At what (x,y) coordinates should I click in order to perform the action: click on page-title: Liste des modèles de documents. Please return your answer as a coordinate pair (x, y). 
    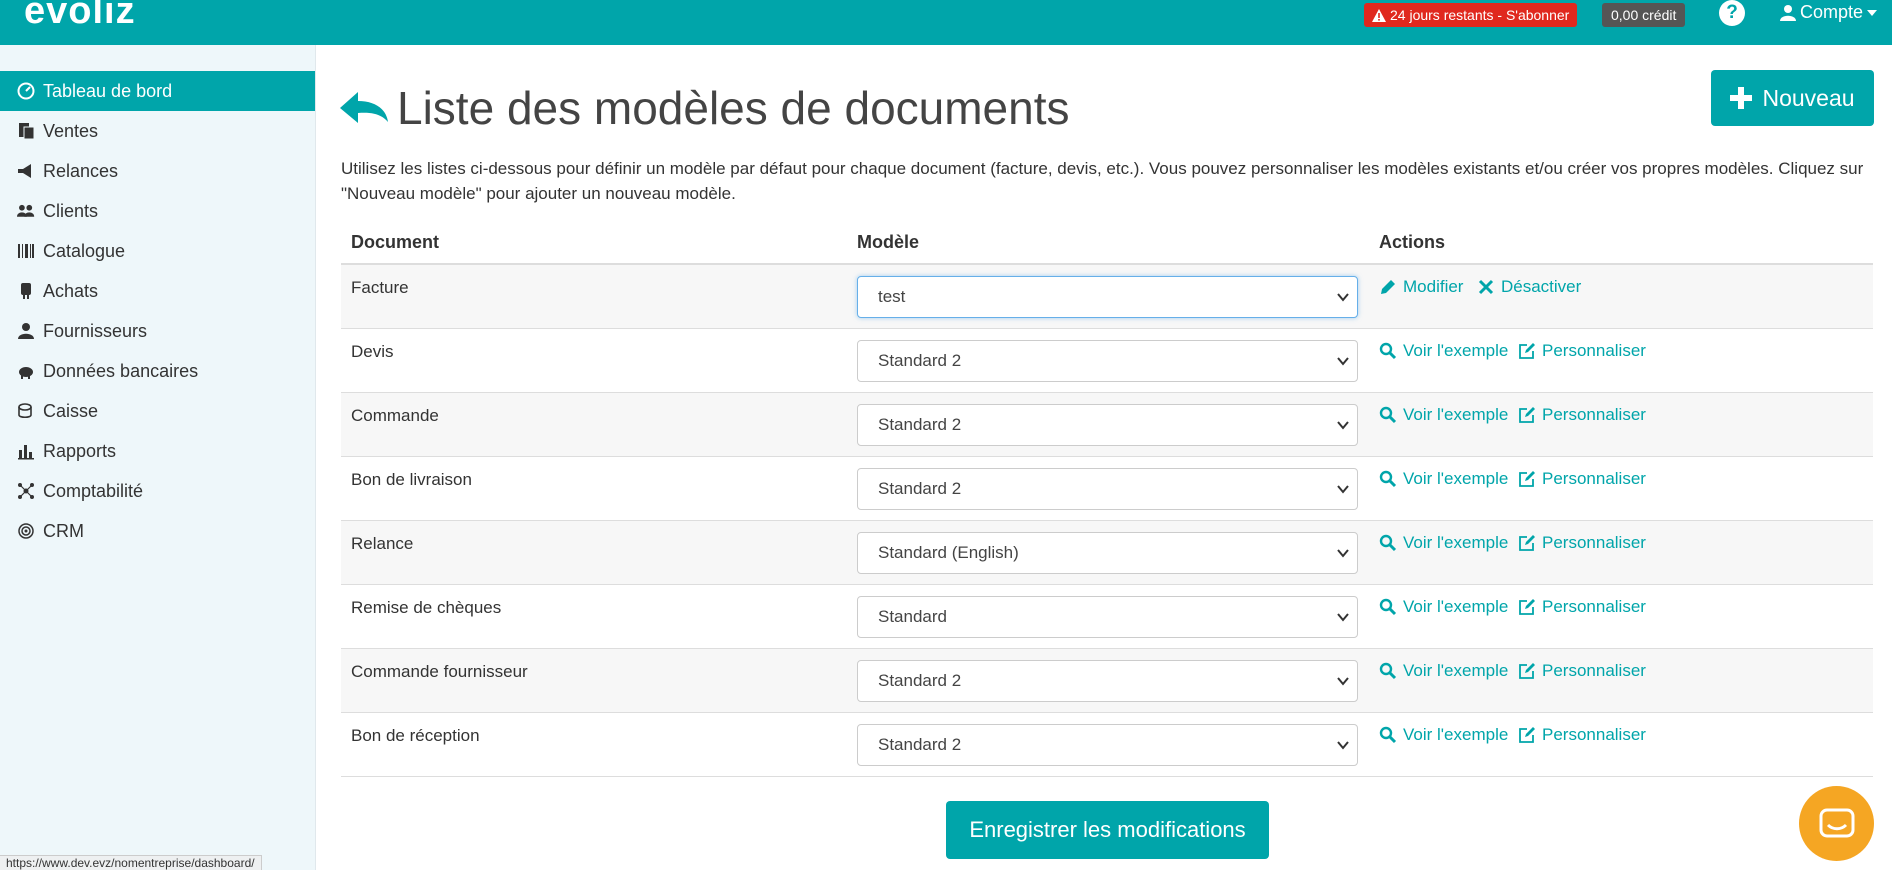
    Looking at the image, I should click on (733, 108).